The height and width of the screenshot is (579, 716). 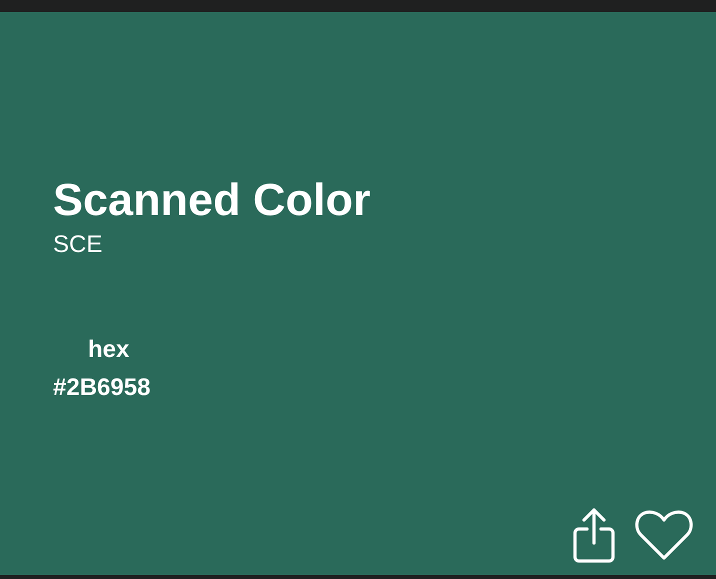 What do you see at coordinates (594, 535) in the screenshot?
I see `share-button` at bounding box center [594, 535].